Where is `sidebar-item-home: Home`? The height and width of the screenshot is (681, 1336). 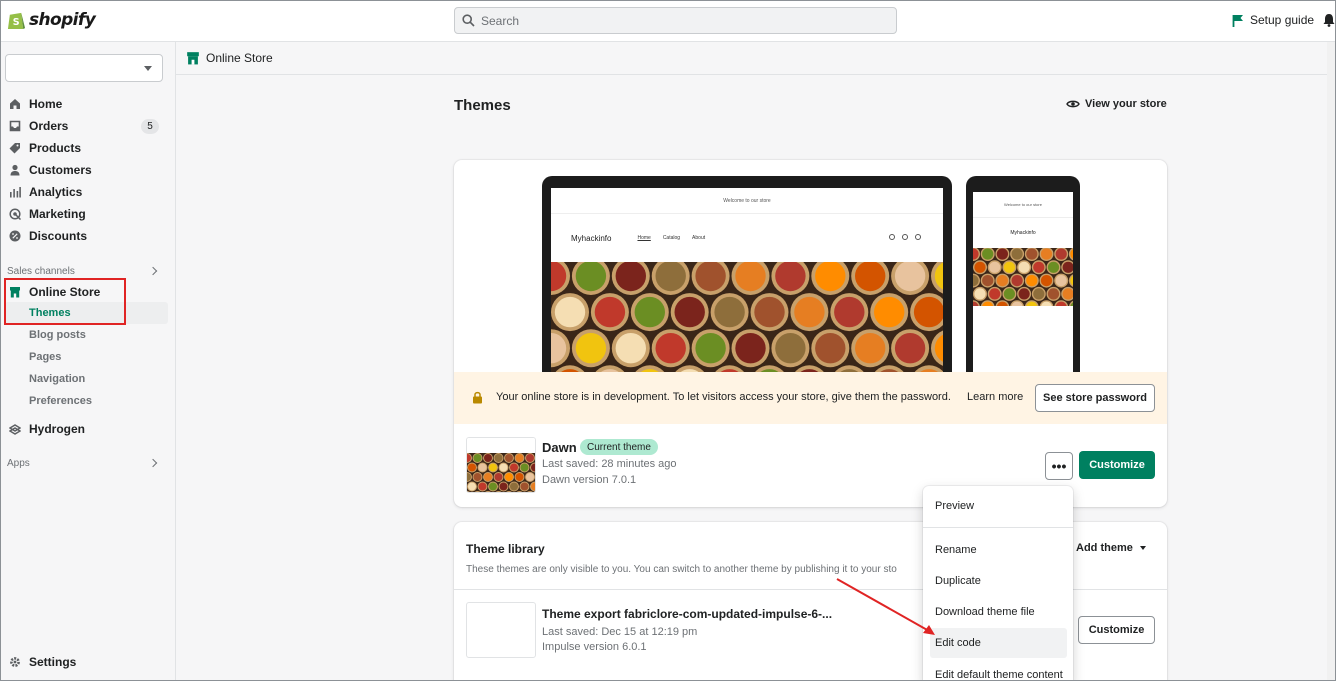 sidebar-item-home: Home is located at coordinates (35, 104).